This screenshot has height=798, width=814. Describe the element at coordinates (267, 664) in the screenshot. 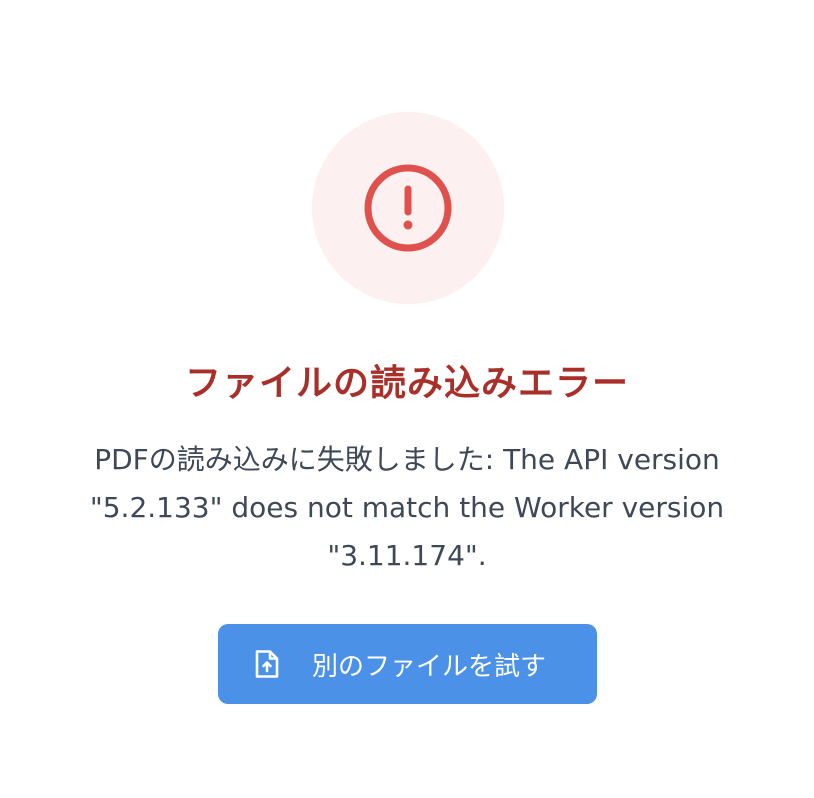

I see `file-upload-icon` at that location.